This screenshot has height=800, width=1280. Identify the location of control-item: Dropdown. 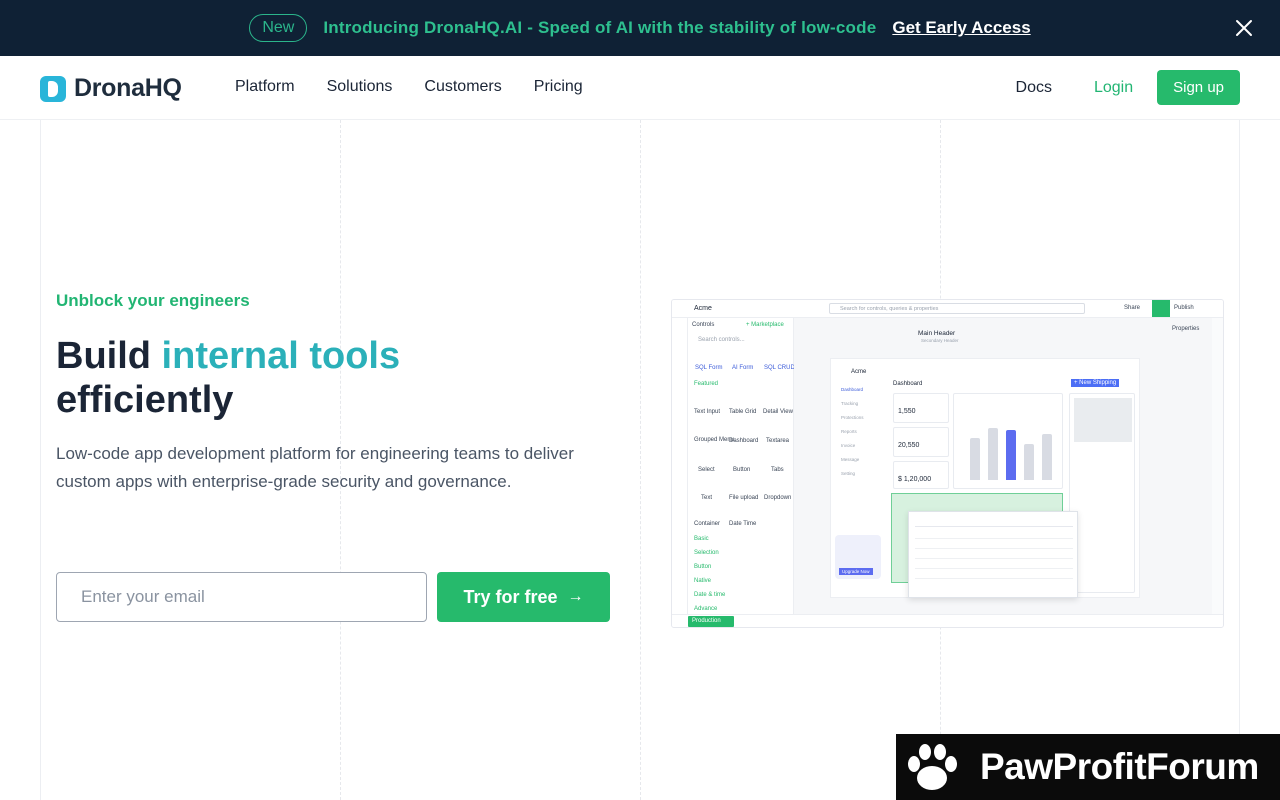
(777, 498).